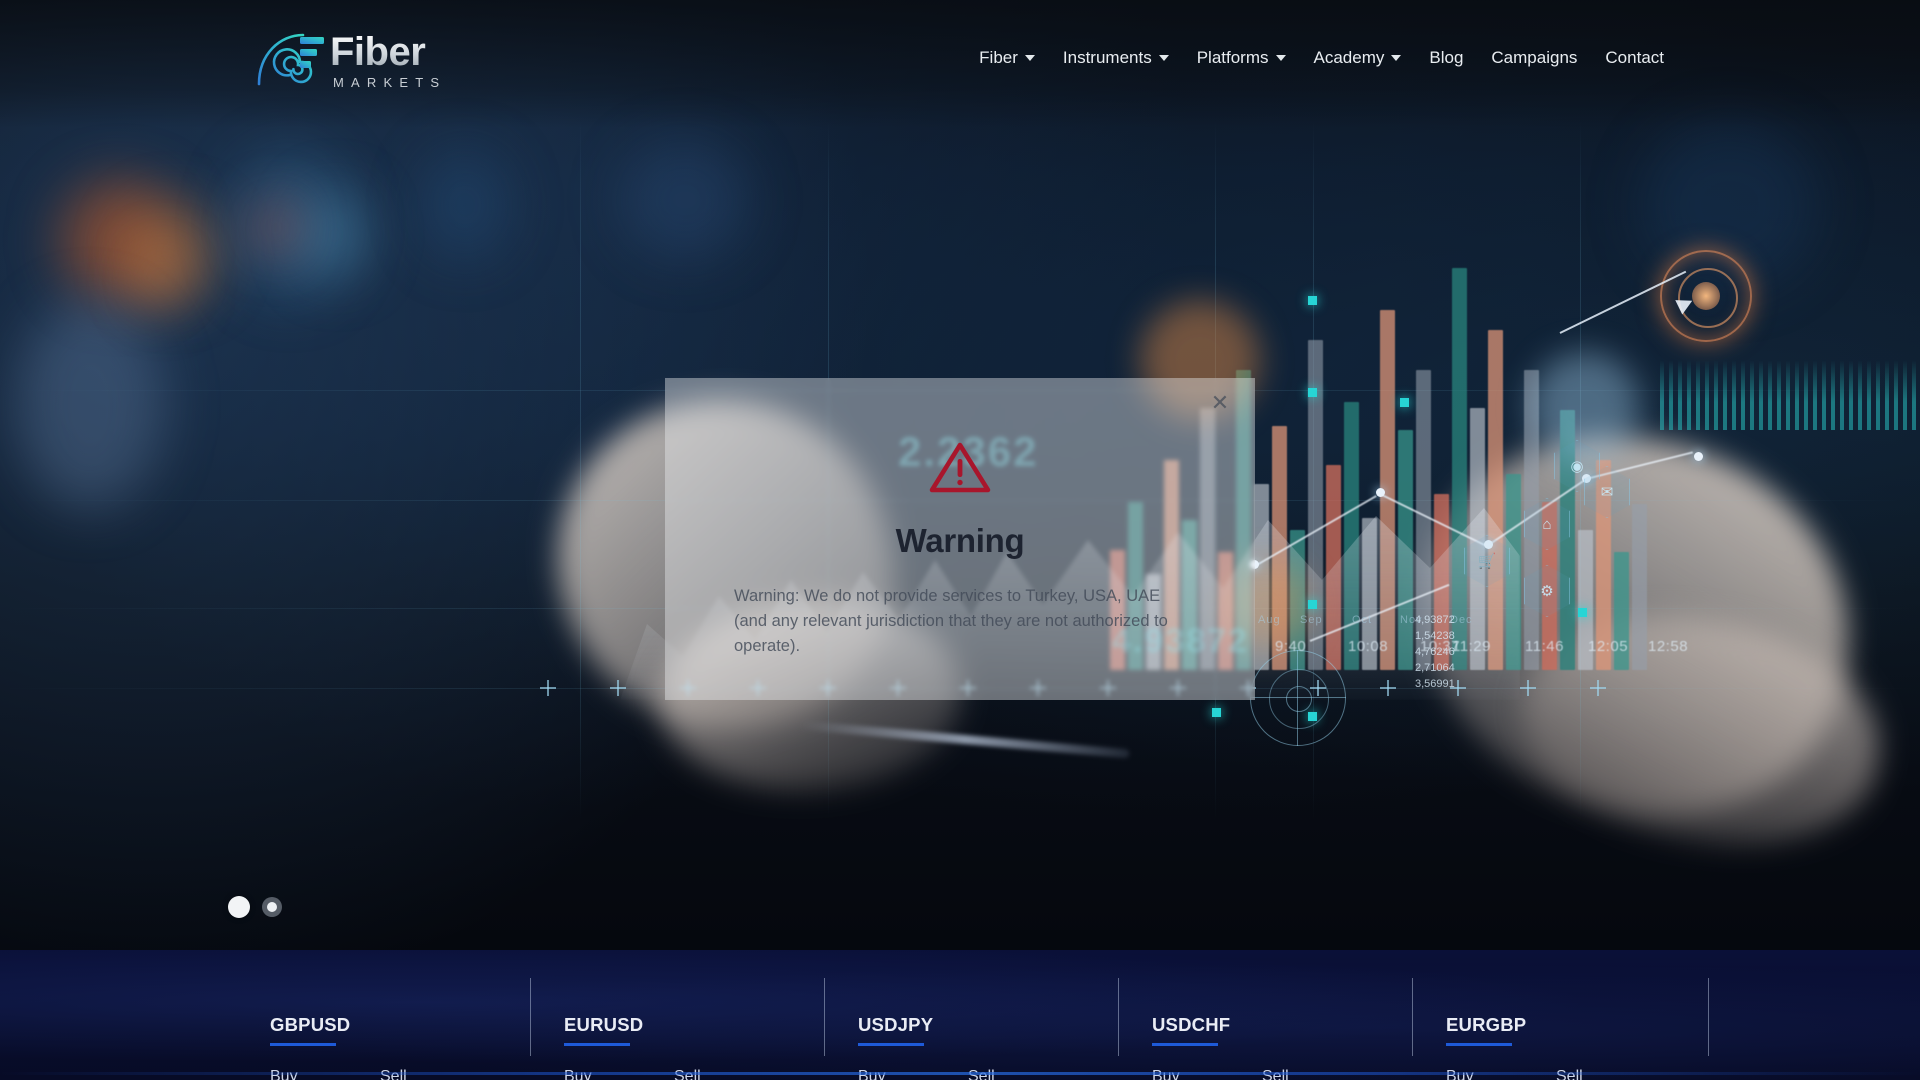 The image size is (1920, 1080). I want to click on nav-item-fiber: Fiber, so click(1007, 58).